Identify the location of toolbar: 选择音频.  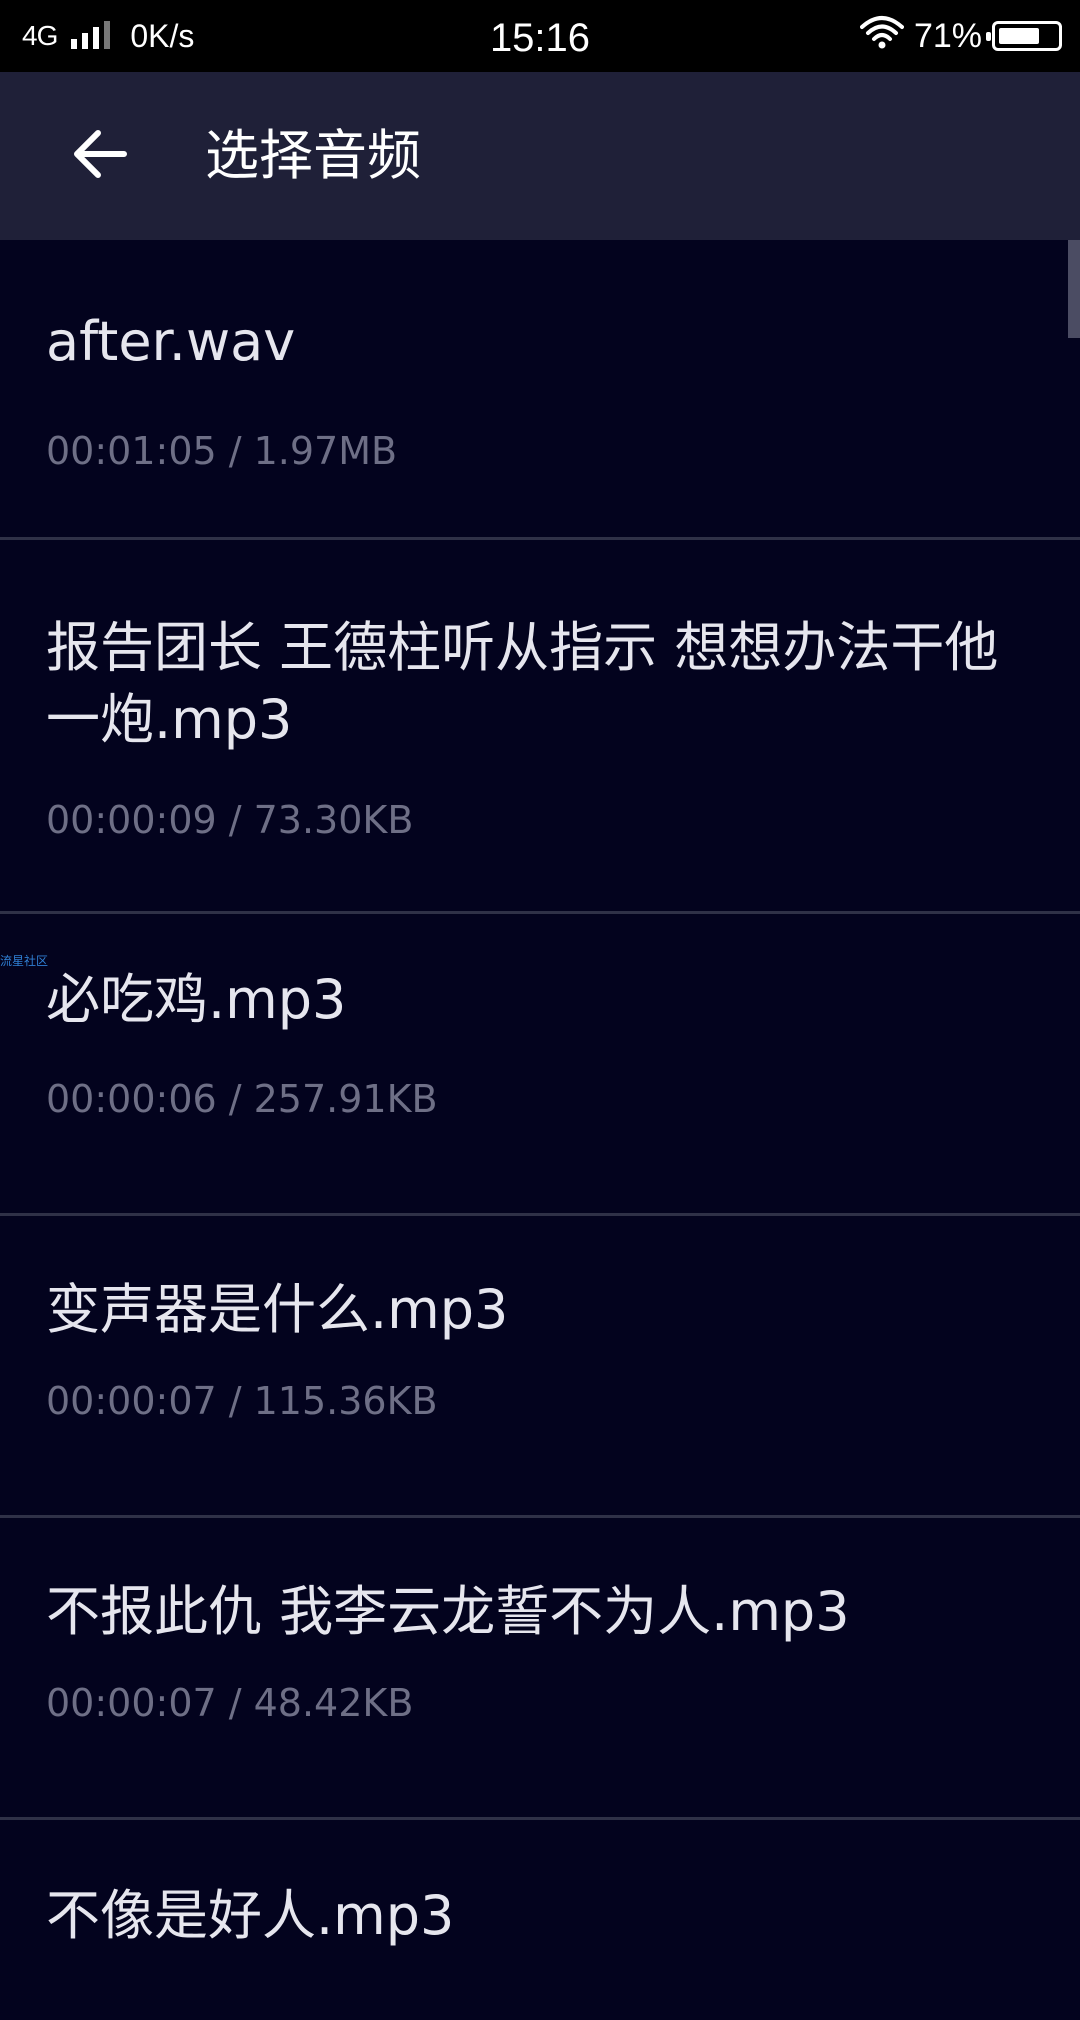
(540, 156).